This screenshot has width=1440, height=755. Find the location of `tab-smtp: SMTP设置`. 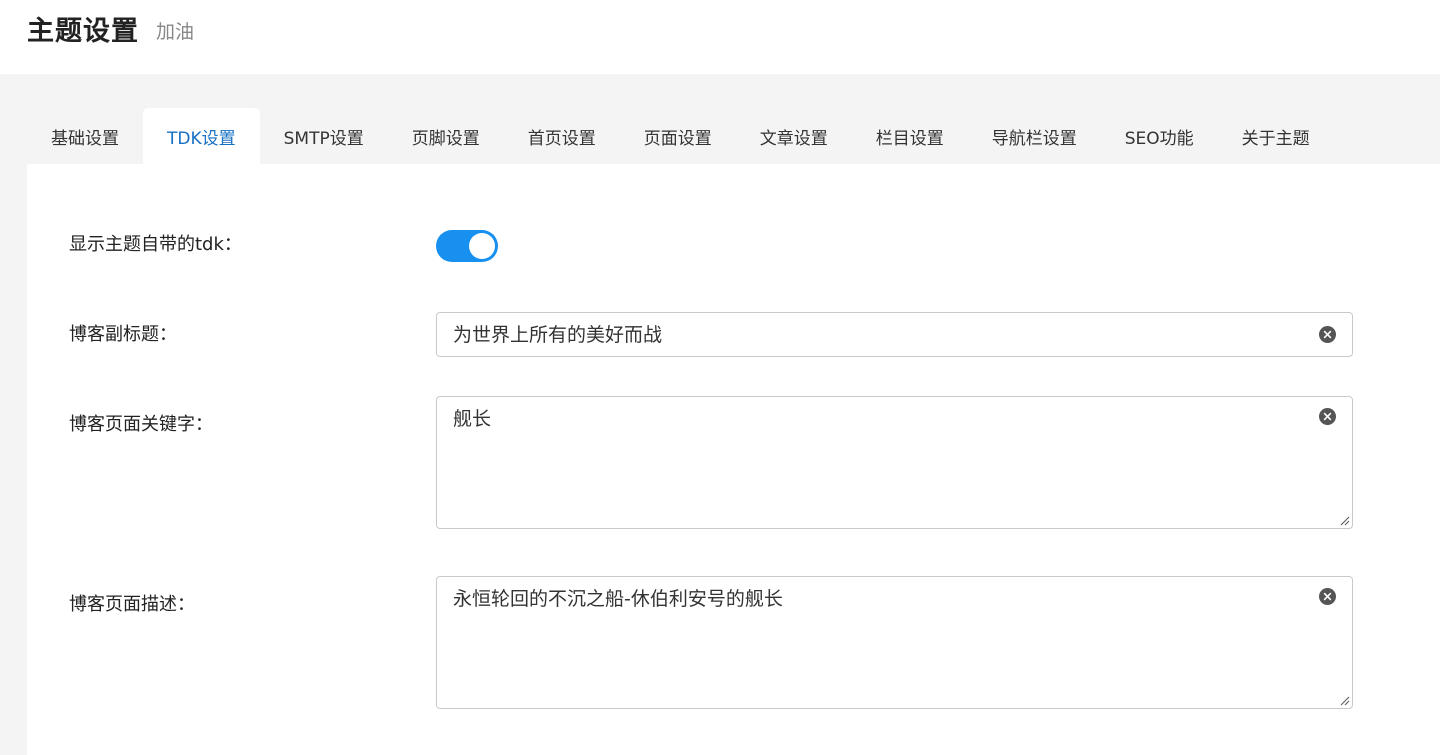

tab-smtp: SMTP设置 is located at coordinates (324, 136).